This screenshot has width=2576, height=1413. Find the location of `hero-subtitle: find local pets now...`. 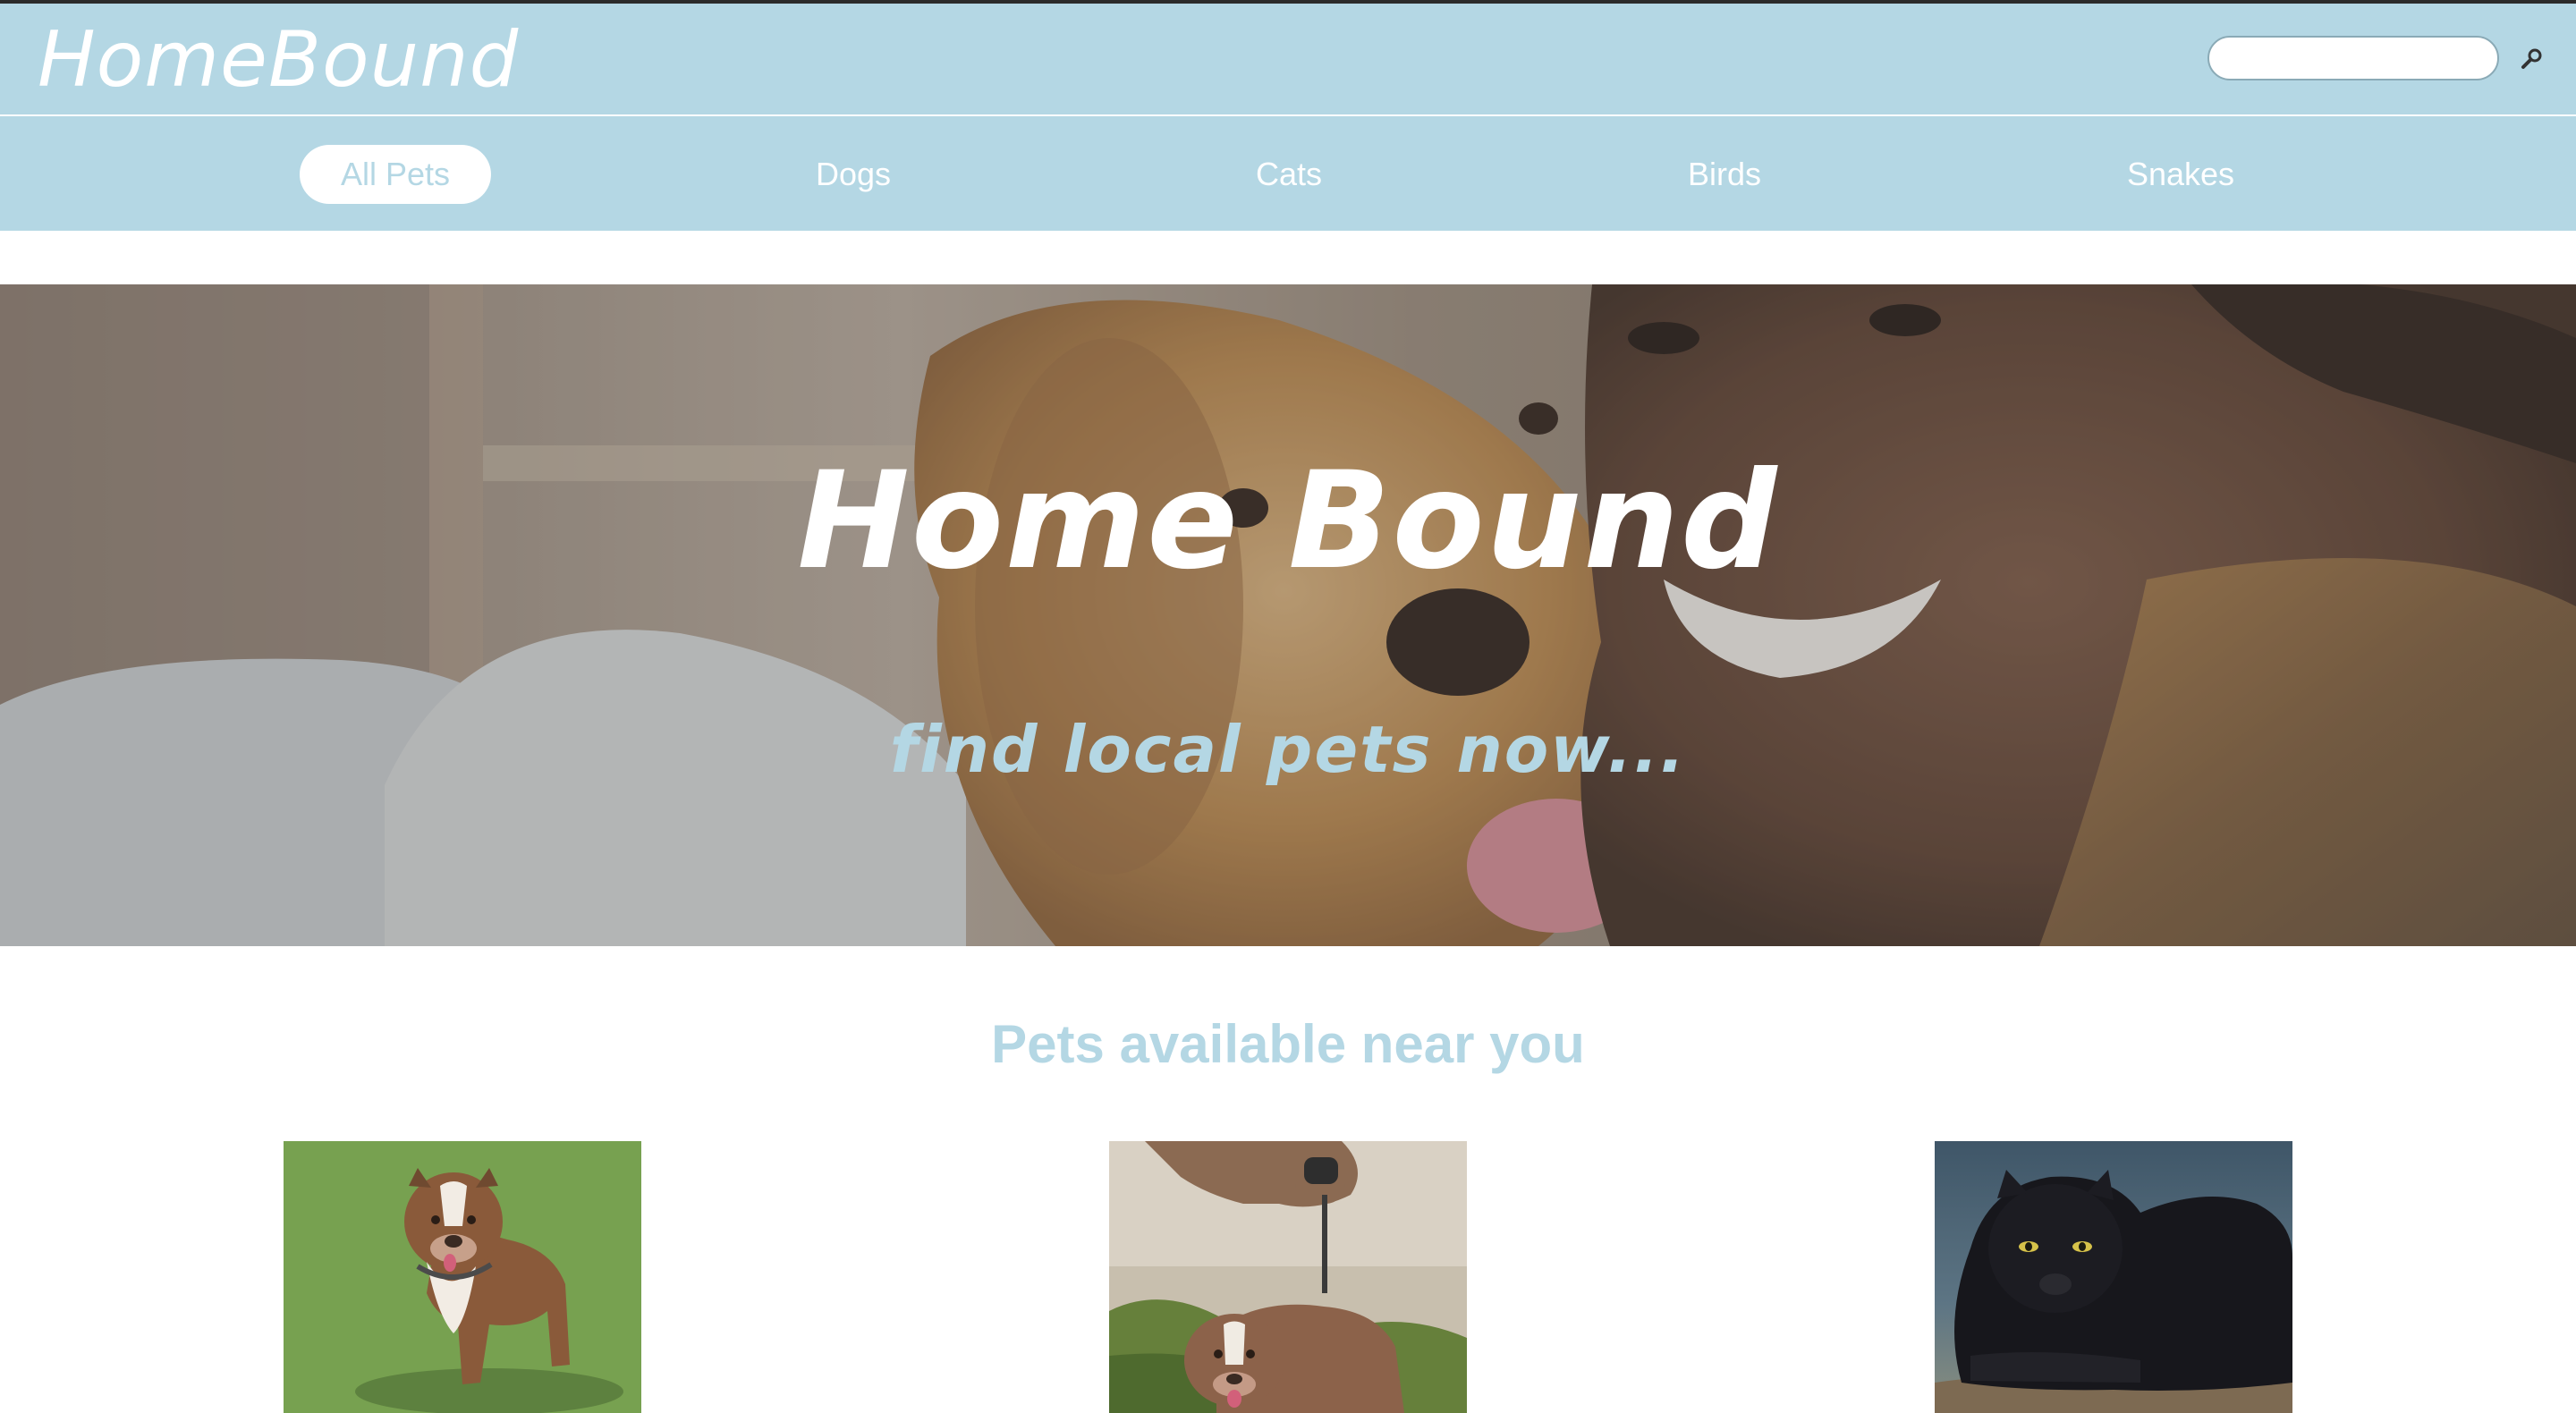

hero-subtitle: find local pets now... is located at coordinates (1288, 749).